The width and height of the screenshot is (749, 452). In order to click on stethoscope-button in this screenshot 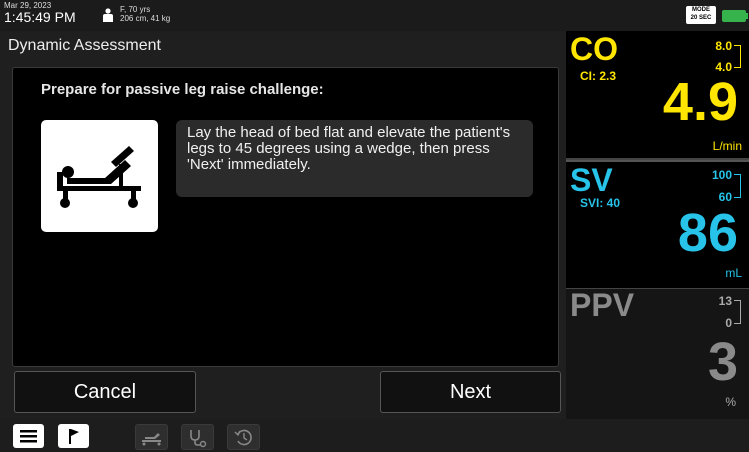, I will do `click(197, 437)`.